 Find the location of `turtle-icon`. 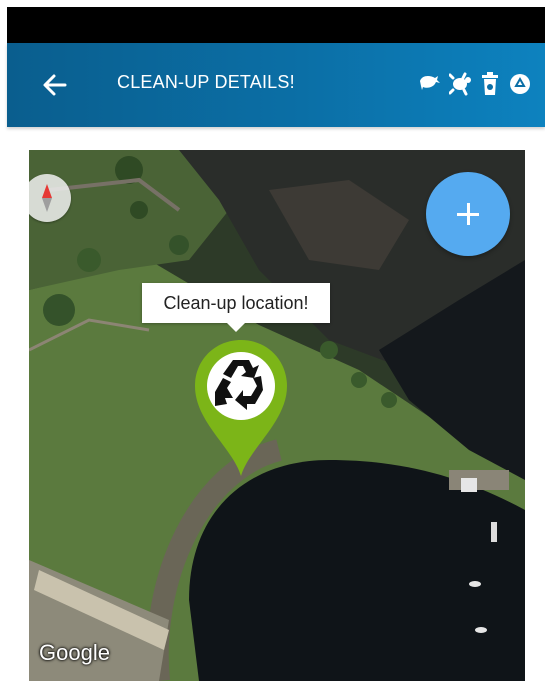

turtle-icon is located at coordinates (459, 84).